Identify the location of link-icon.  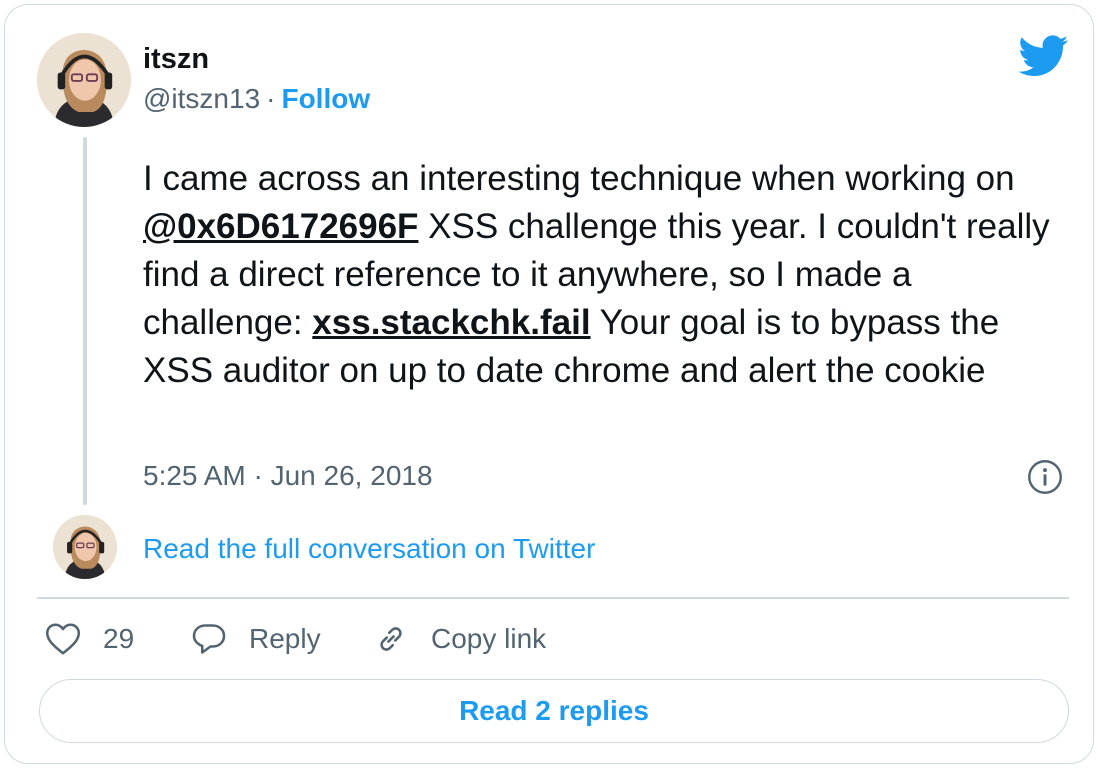
(391, 639).